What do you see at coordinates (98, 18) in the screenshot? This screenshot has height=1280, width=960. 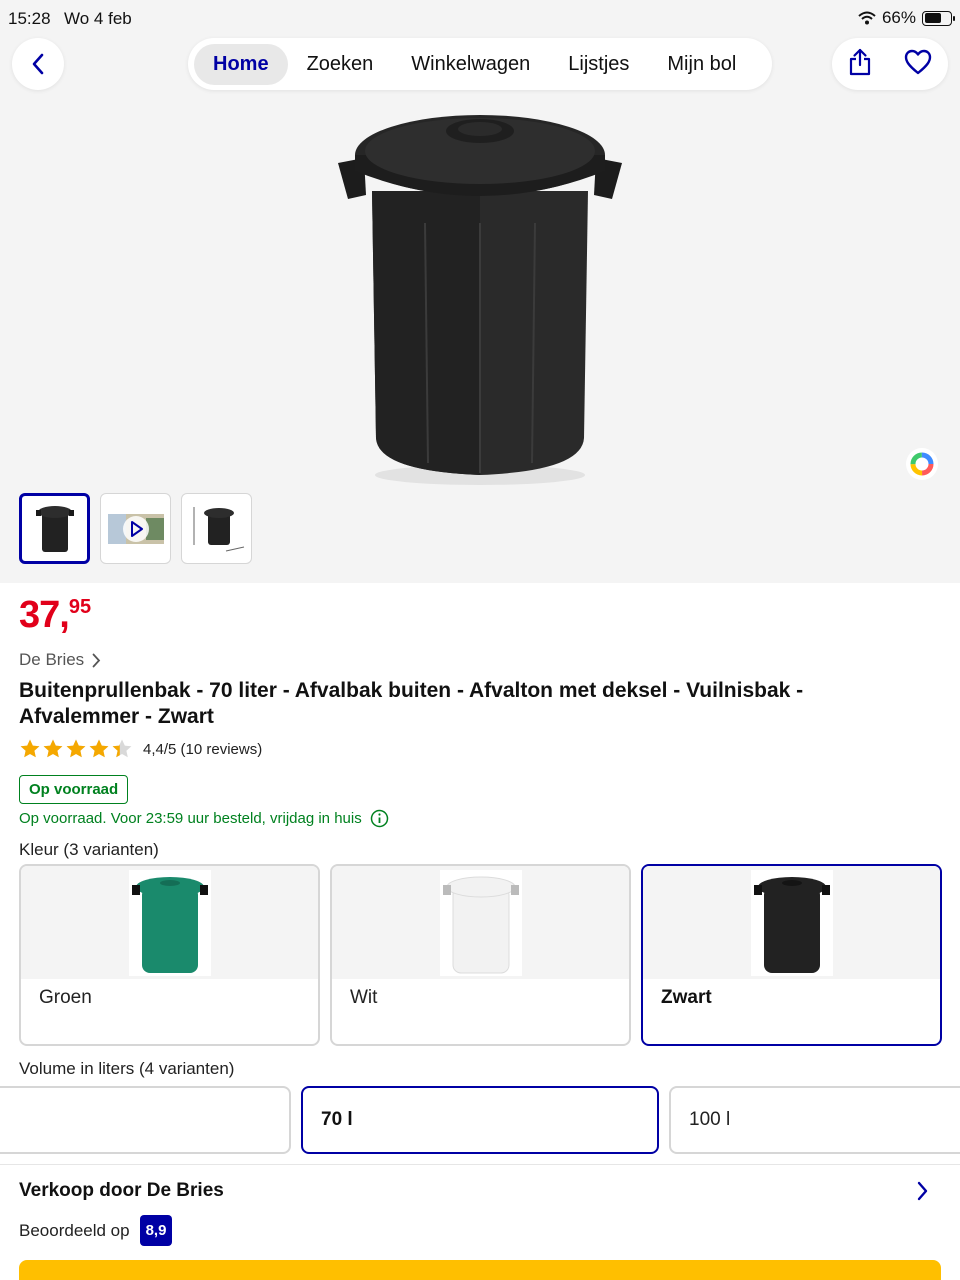 I see `status-date: Wo 4 feb` at bounding box center [98, 18].